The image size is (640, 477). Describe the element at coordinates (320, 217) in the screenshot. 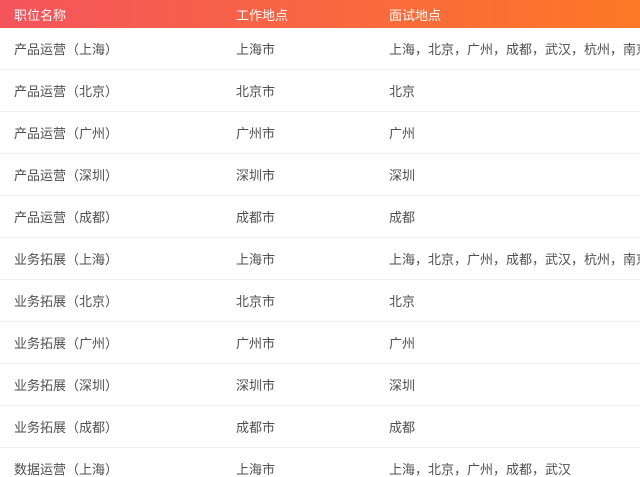

I see `table-row: 产品运营（成都） 成都市 成都` at that location.